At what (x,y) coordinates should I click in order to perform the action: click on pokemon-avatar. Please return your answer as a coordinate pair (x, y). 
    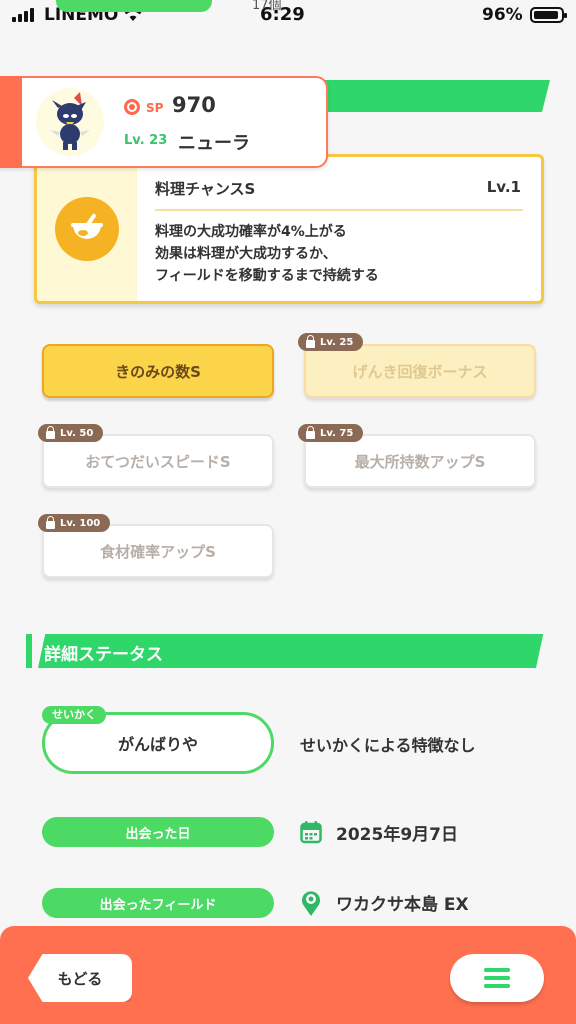
    Looking at the image, I should click on (70, 122).